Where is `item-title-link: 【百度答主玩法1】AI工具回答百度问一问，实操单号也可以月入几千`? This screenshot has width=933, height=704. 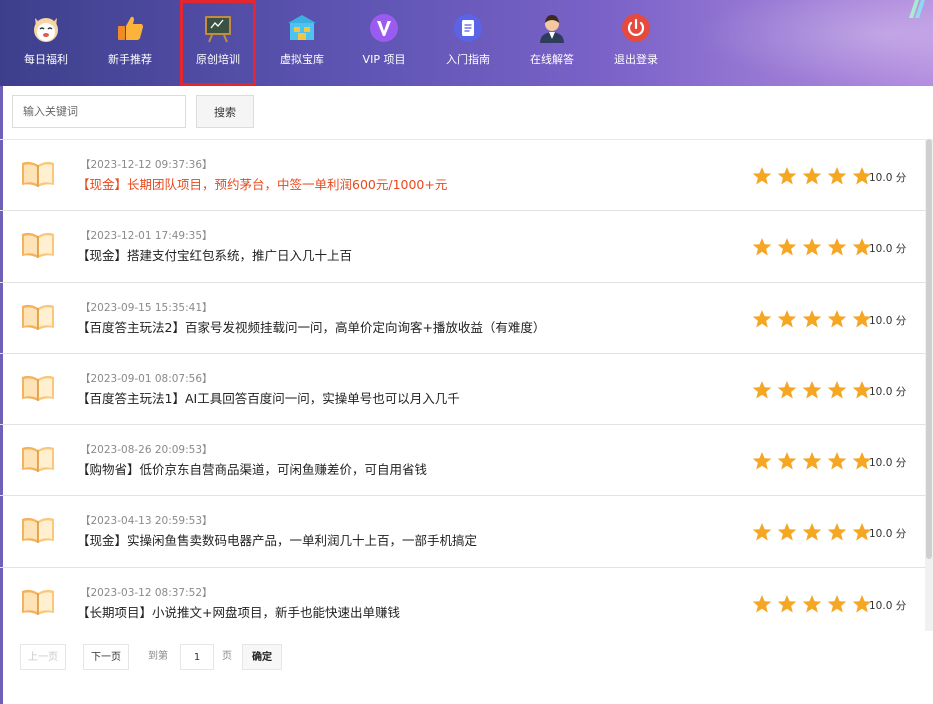
item-title-link: 【百度答主玩法1】AI工具回答百度问一问，实操单号也可以月入几千 is located at coordinates (268, 397).